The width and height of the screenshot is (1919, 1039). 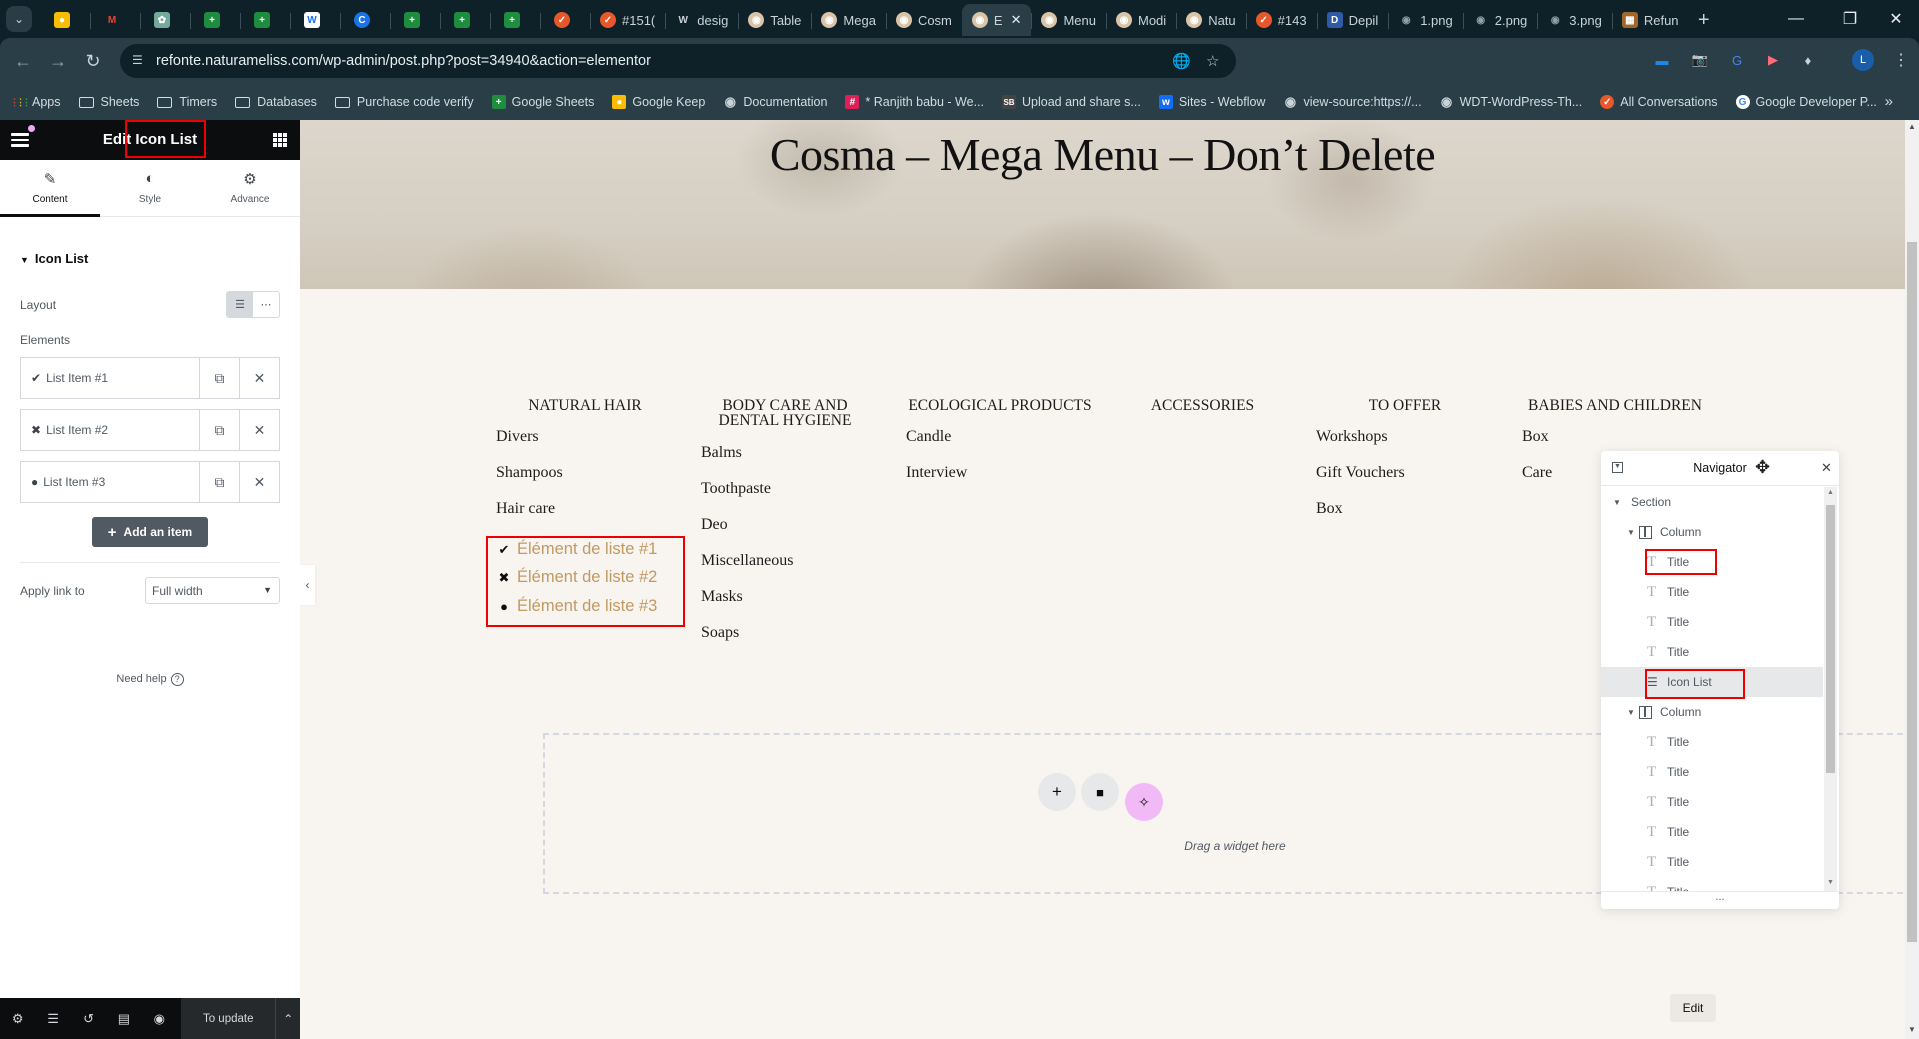 What do you see at coordinates (110, 430) in the screenshot?
I see `repeater-item-title: ✖ List Item #2` at bounding box center [110, 430].